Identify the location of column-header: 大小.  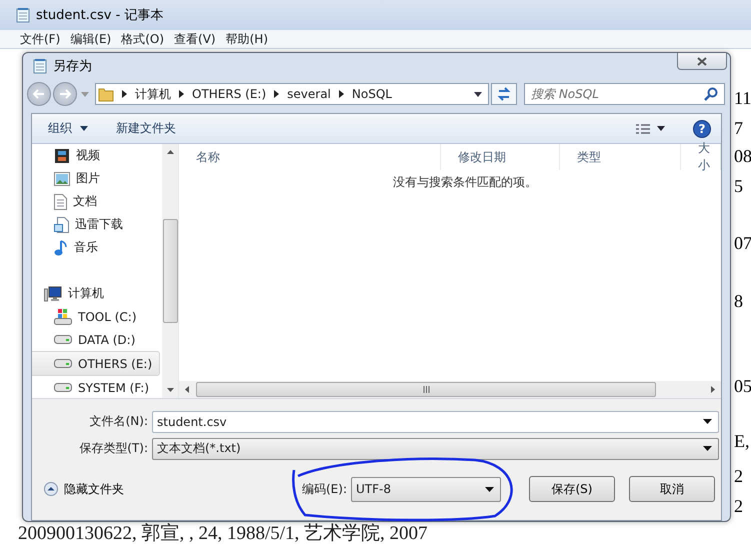
(701, 157).